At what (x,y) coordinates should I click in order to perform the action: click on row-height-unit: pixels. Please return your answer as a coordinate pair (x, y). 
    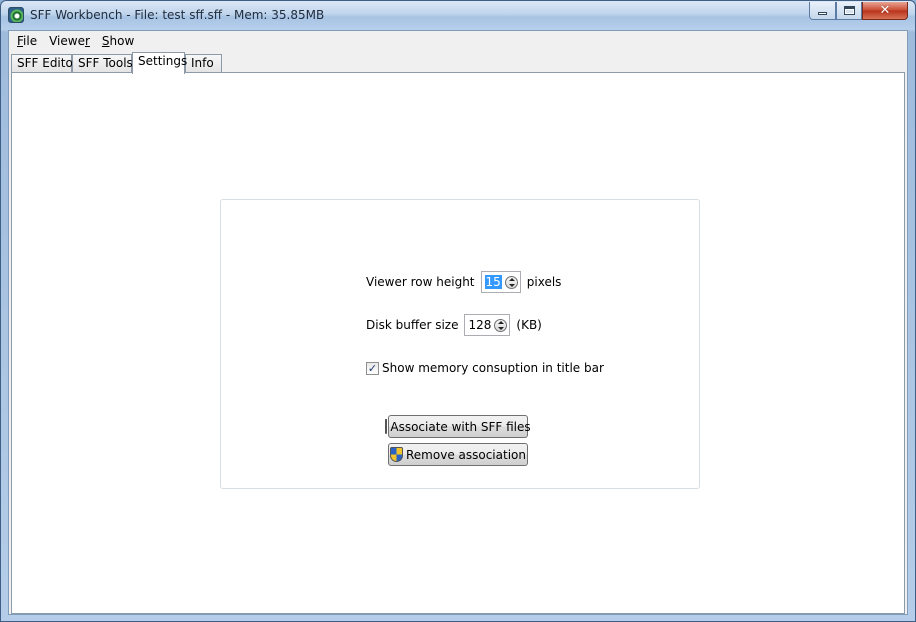
    Looking at the image, I should click on (544, 282).